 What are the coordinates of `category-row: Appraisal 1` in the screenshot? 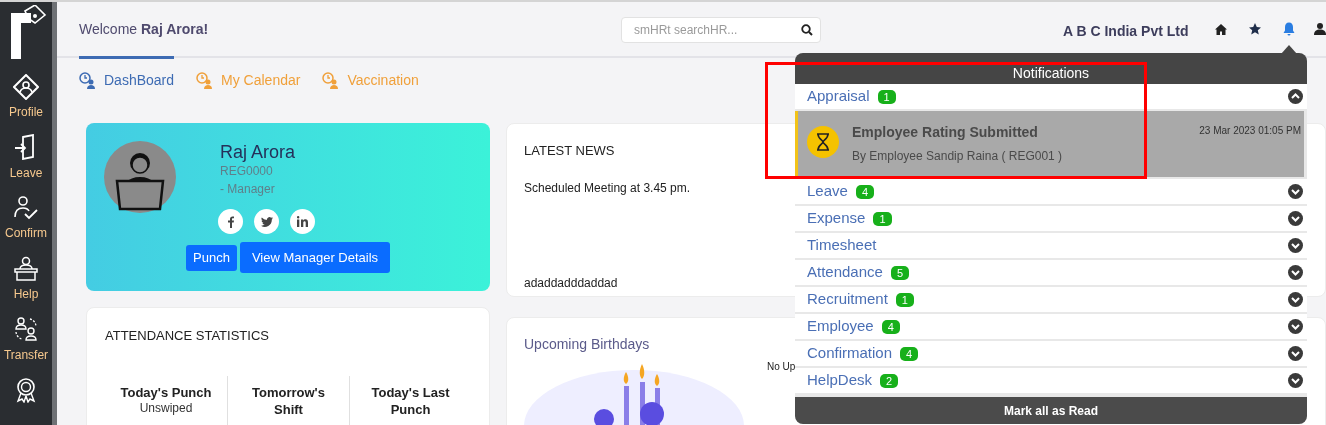 It's located at (1051, 96).